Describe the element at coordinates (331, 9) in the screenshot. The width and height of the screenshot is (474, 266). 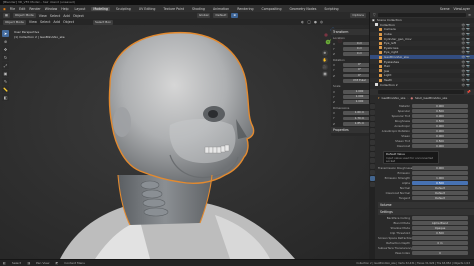
I see `tab-scripting: Scripting` at that location.